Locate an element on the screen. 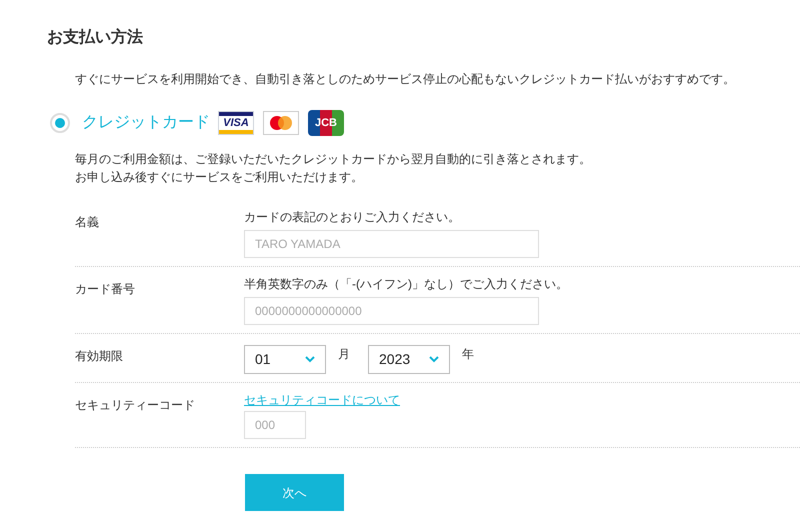 The width and height of the screenshot is (800, 514). option-label: クレジットカード is located at coordinates (146, 123).